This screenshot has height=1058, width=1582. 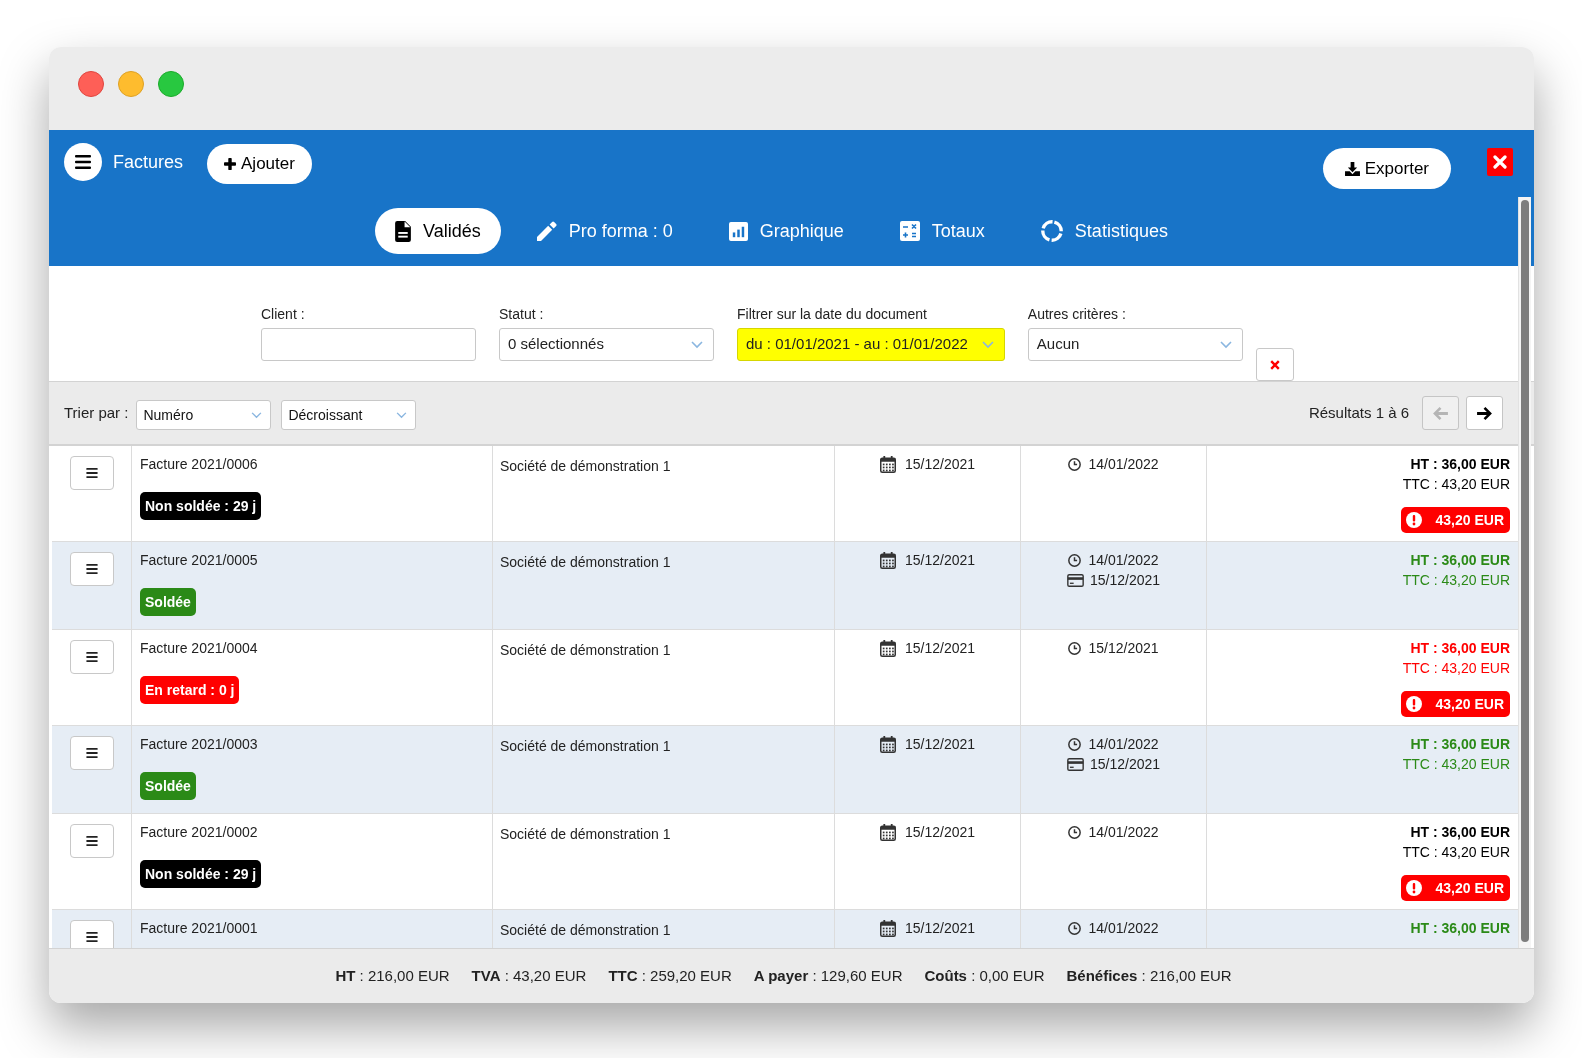 I want to click on sort-field-dropdown: Numéro, so click(x=204, y=415).